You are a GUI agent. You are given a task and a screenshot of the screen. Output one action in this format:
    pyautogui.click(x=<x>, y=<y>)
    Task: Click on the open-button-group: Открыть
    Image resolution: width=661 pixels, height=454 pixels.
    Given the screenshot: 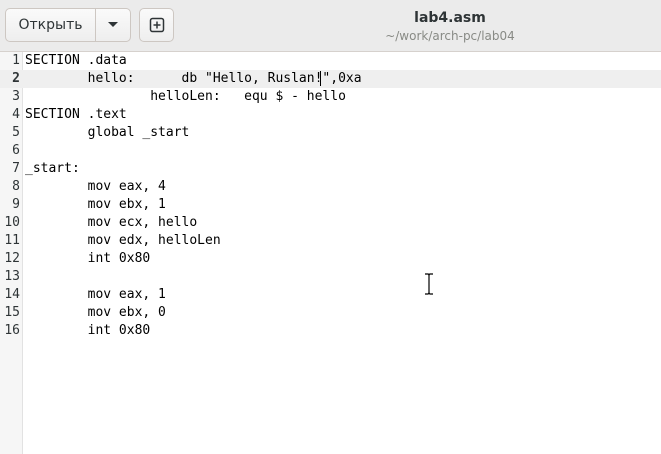 What is the action you would take?
    pyautogui.click(x=68, y=25)
    